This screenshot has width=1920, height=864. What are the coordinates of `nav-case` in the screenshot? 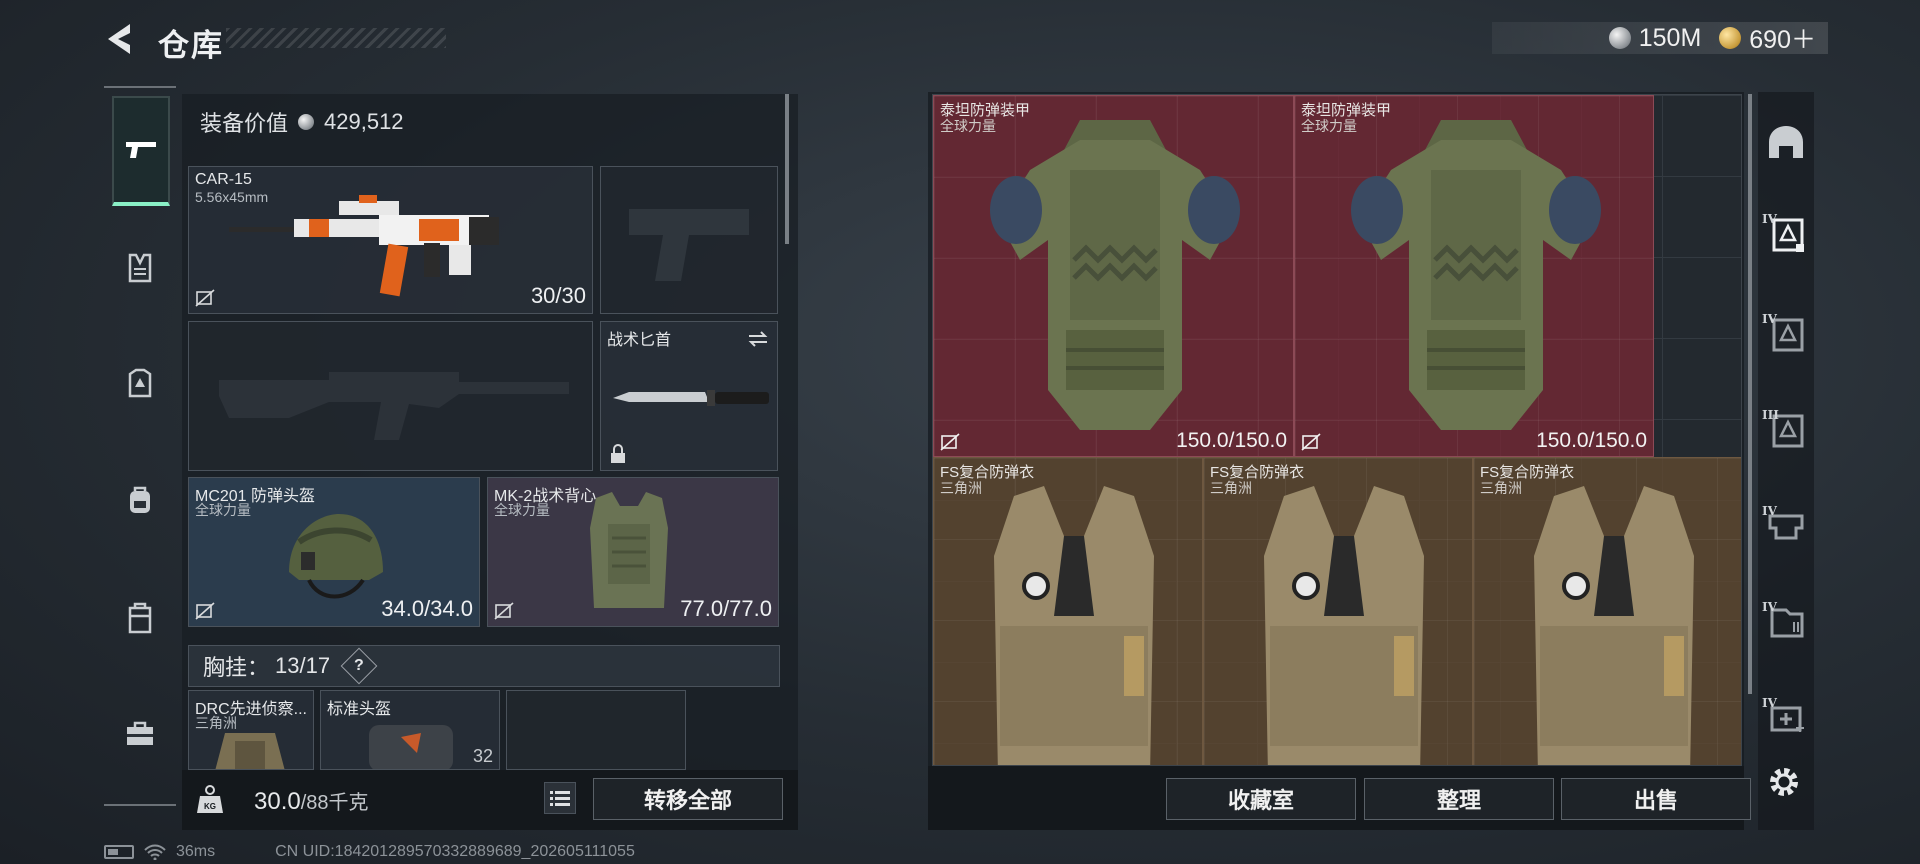 It's located at (140, 618).